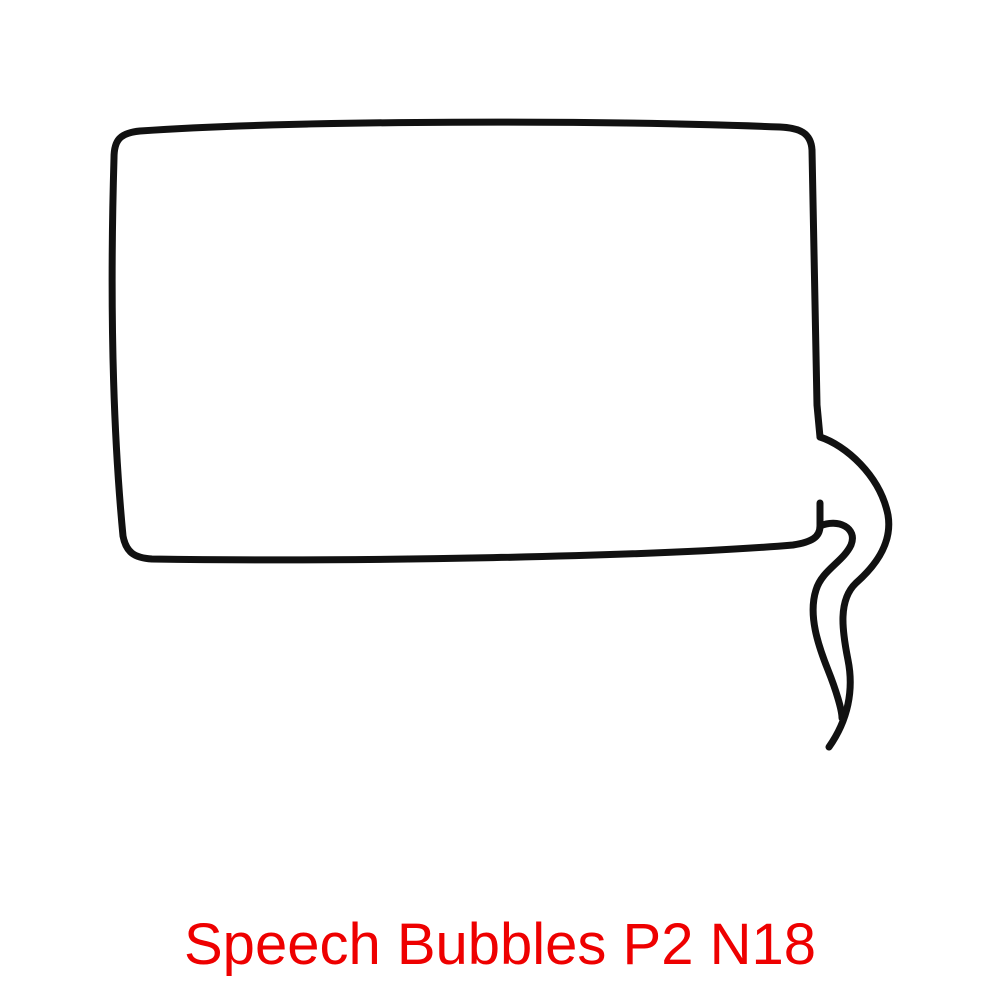 The height and width of the screenshot is (1000, 1000). I want to click on speech-bubble-tail-inner, so click(832, 620).